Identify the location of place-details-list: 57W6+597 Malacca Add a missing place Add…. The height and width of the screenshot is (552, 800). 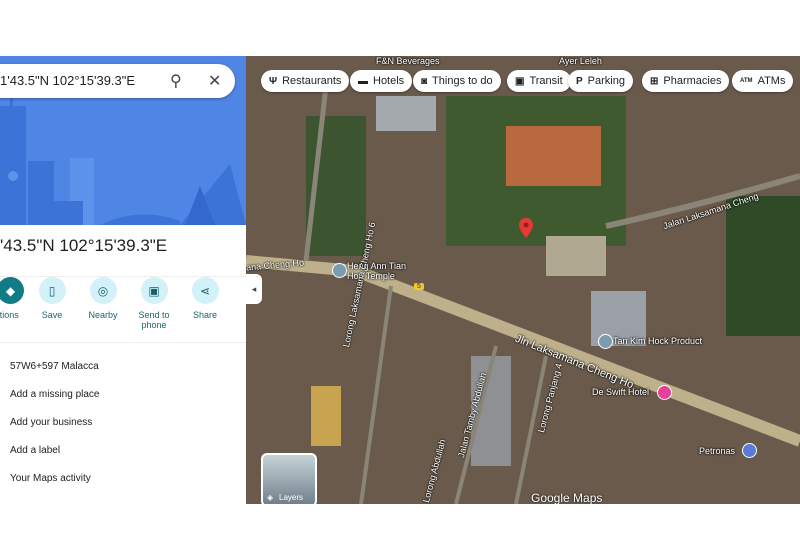
(123, 413).